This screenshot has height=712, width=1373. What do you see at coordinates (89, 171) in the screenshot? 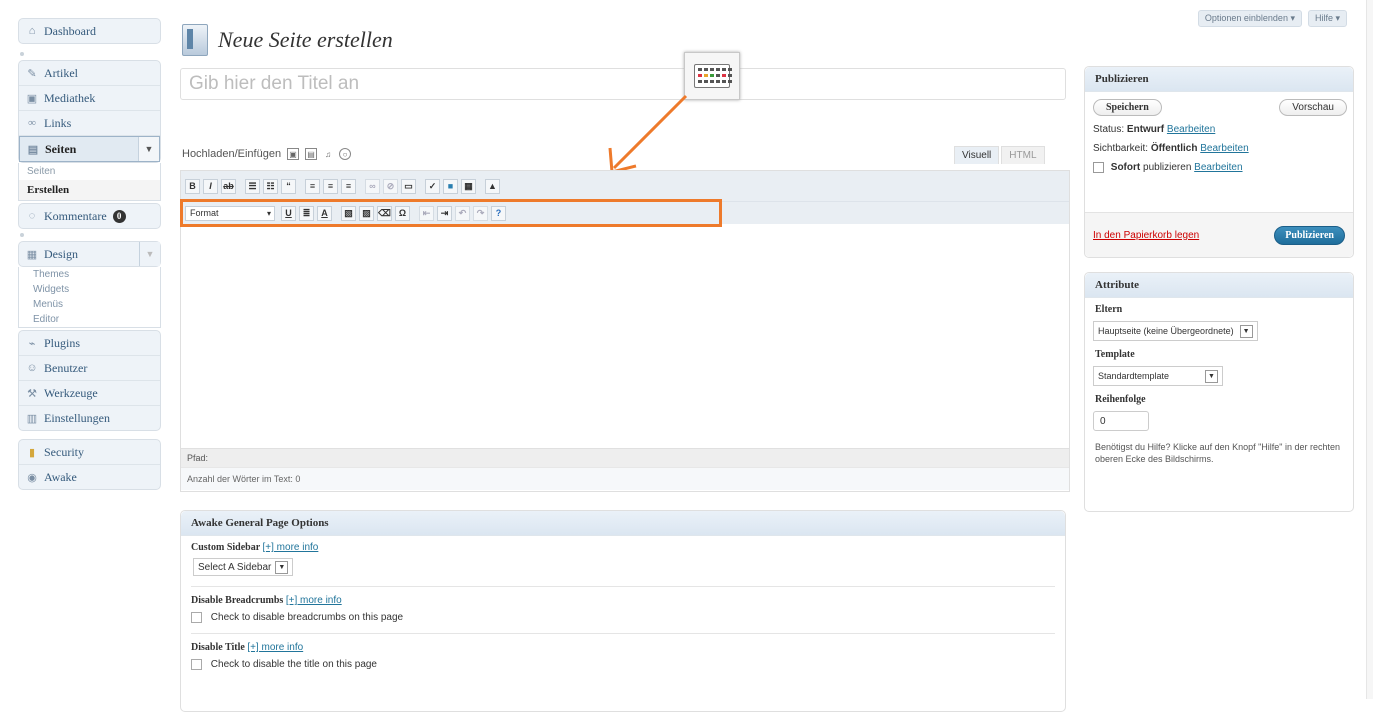
I see `submenu-item-seiten: Seiten` at bounding box center [89, 171].